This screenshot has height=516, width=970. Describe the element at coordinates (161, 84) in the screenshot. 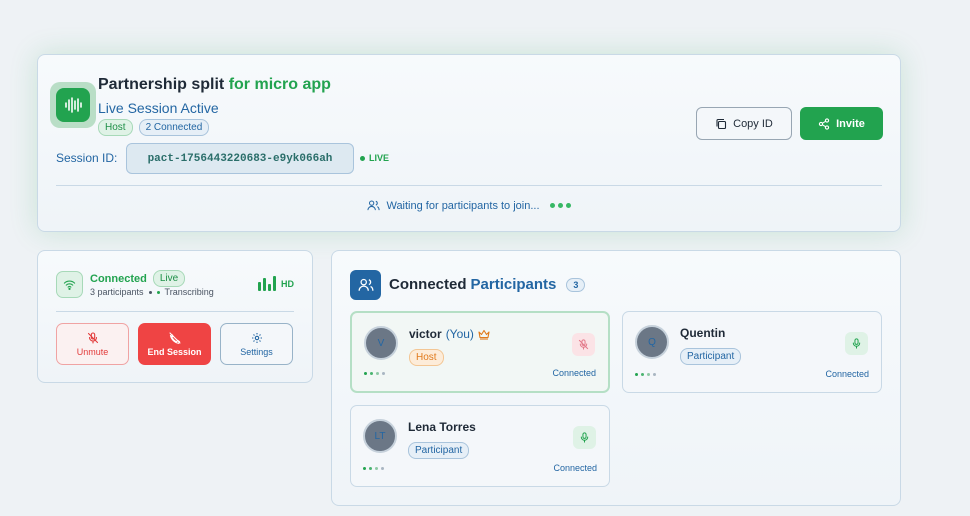

I see `session-title-main: Partnership split` at that location.